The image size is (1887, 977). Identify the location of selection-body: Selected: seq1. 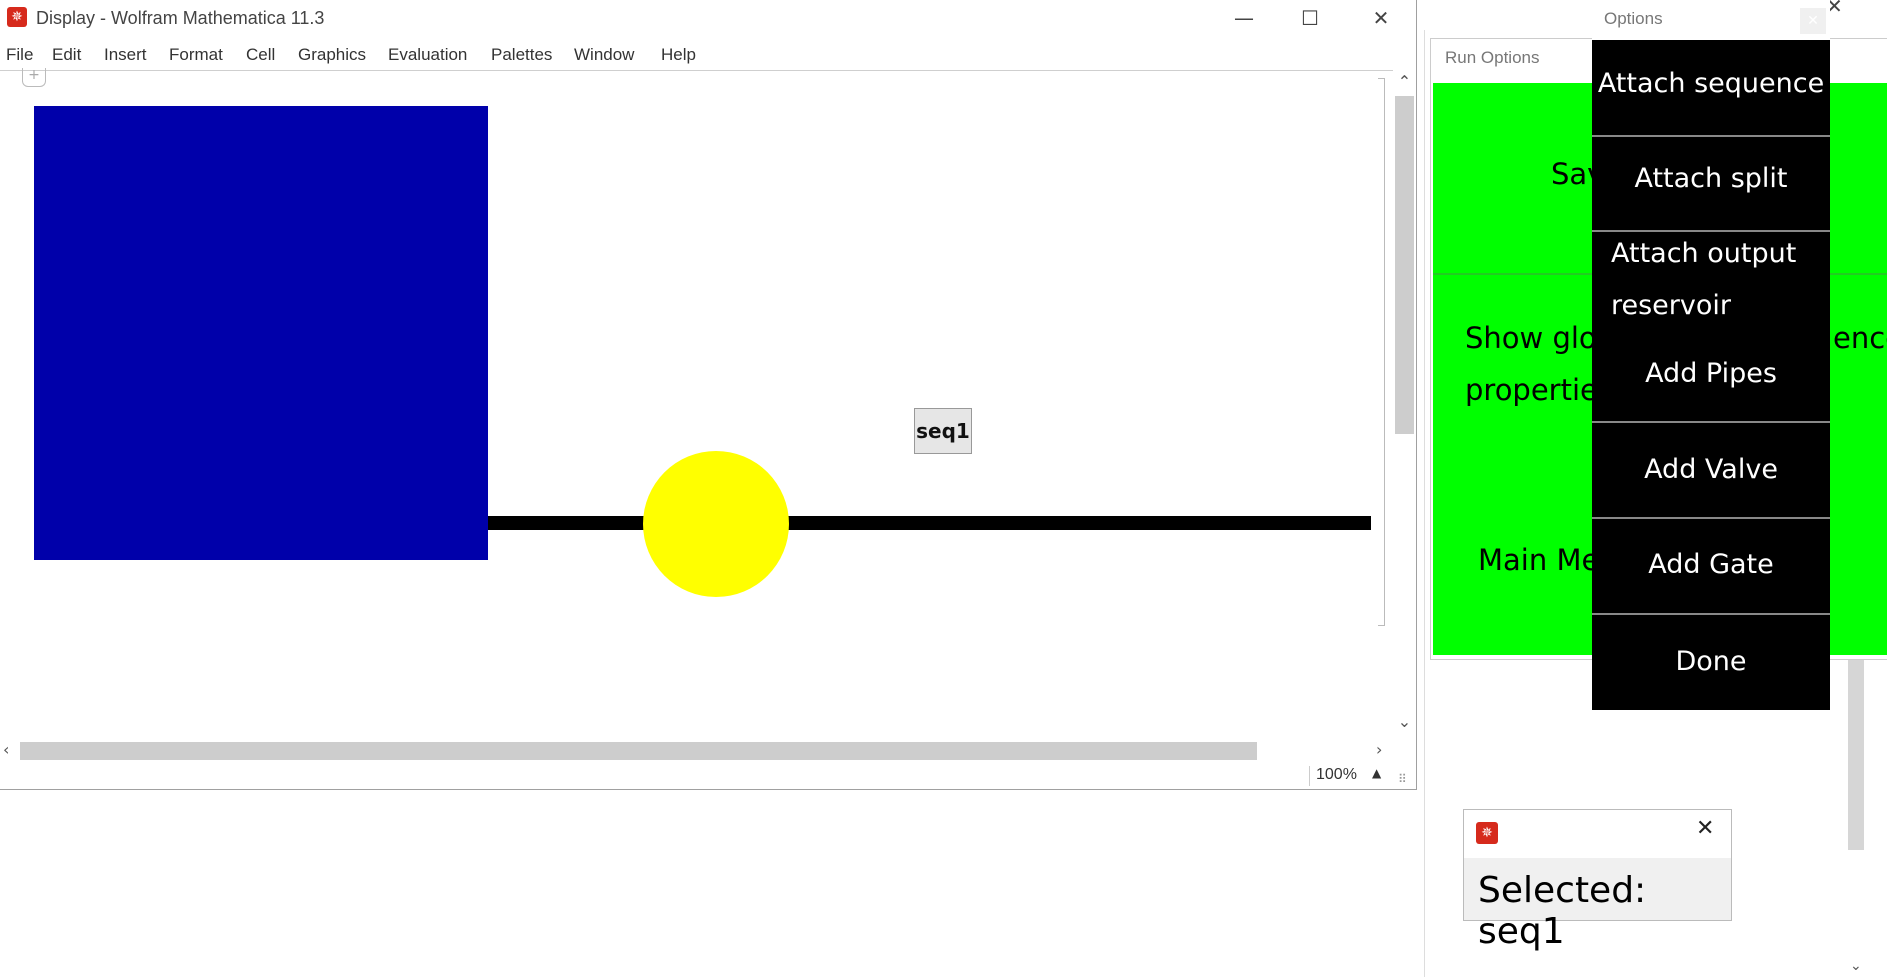
(1597, 905).